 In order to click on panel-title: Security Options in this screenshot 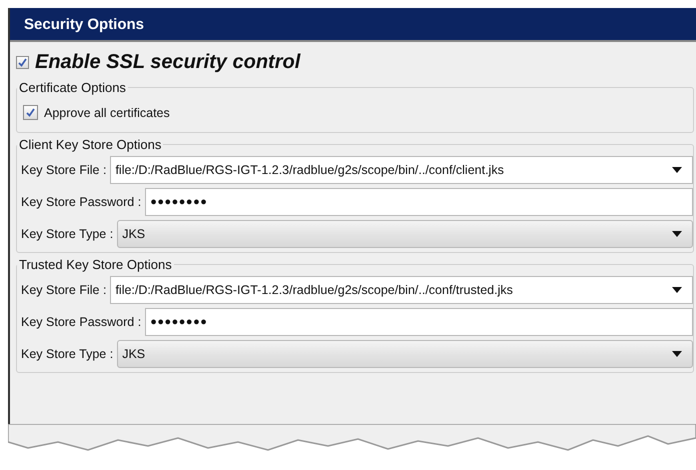, I will do `click(353, 25)`.